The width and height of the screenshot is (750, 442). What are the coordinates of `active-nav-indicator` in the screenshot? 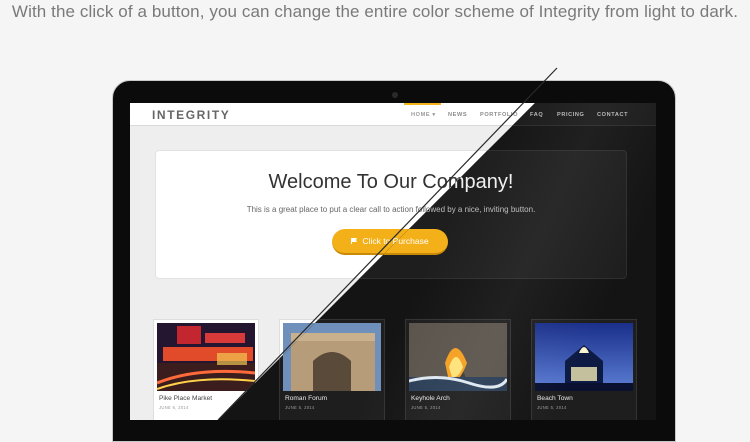 It's located at (422, 104).